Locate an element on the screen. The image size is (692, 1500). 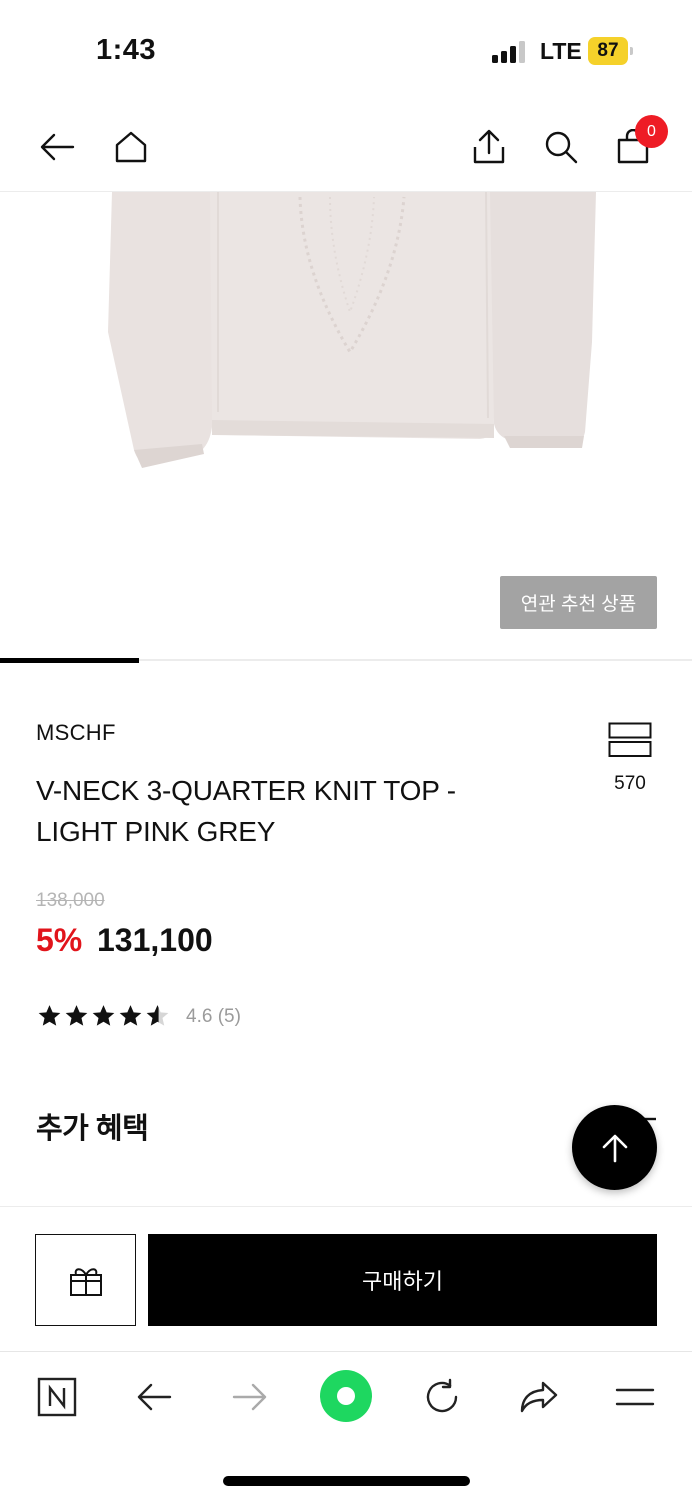
share-icon is located at coordinates (489, 146).